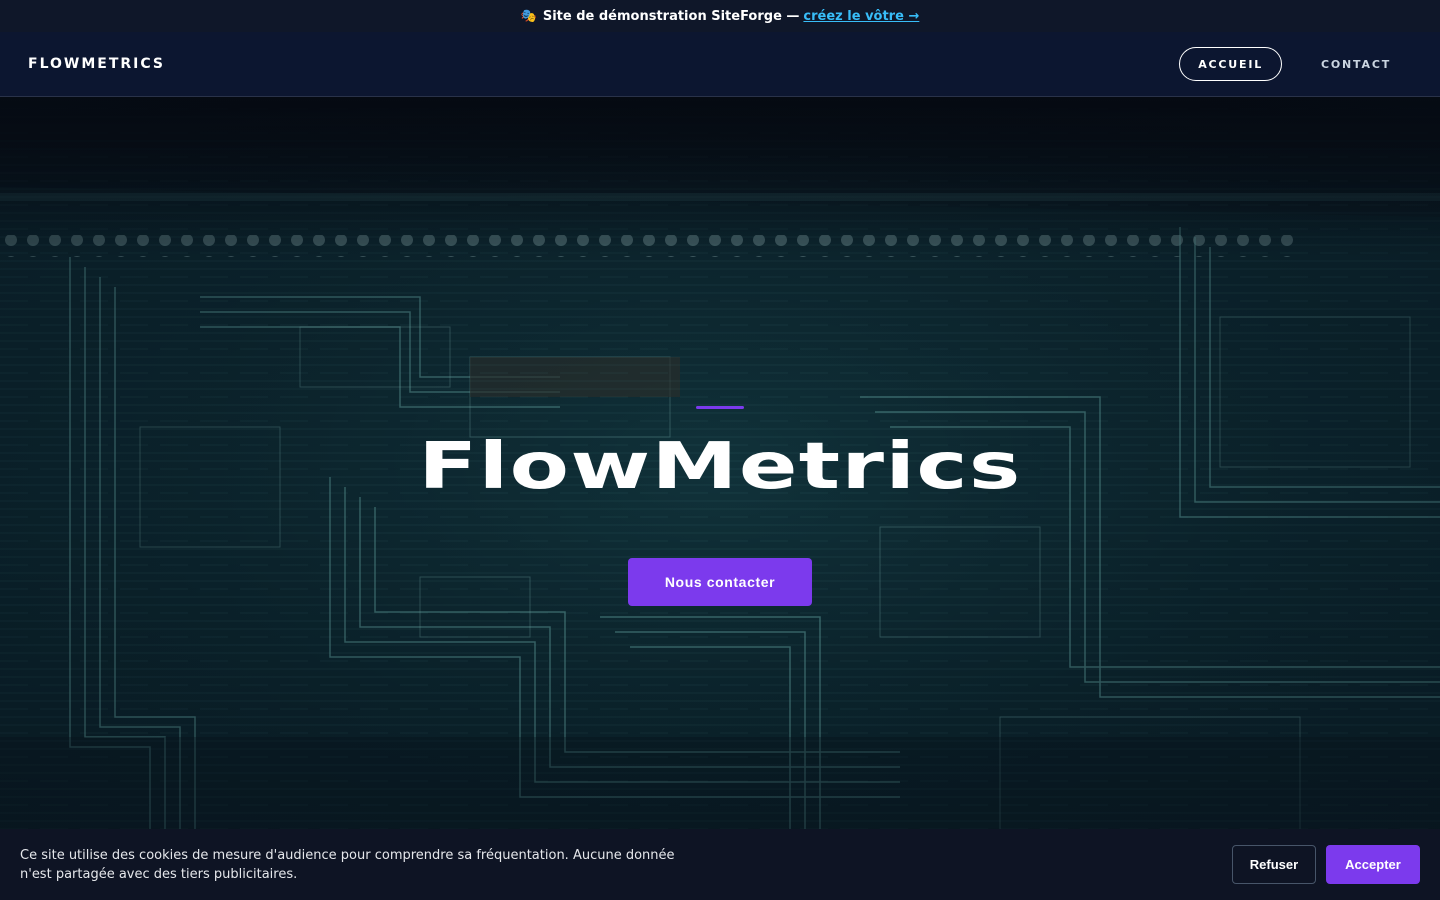 This screenshot has width=1440, height=900. I want to click on site-logo: FLOWMETRICS, so click(96, 64).